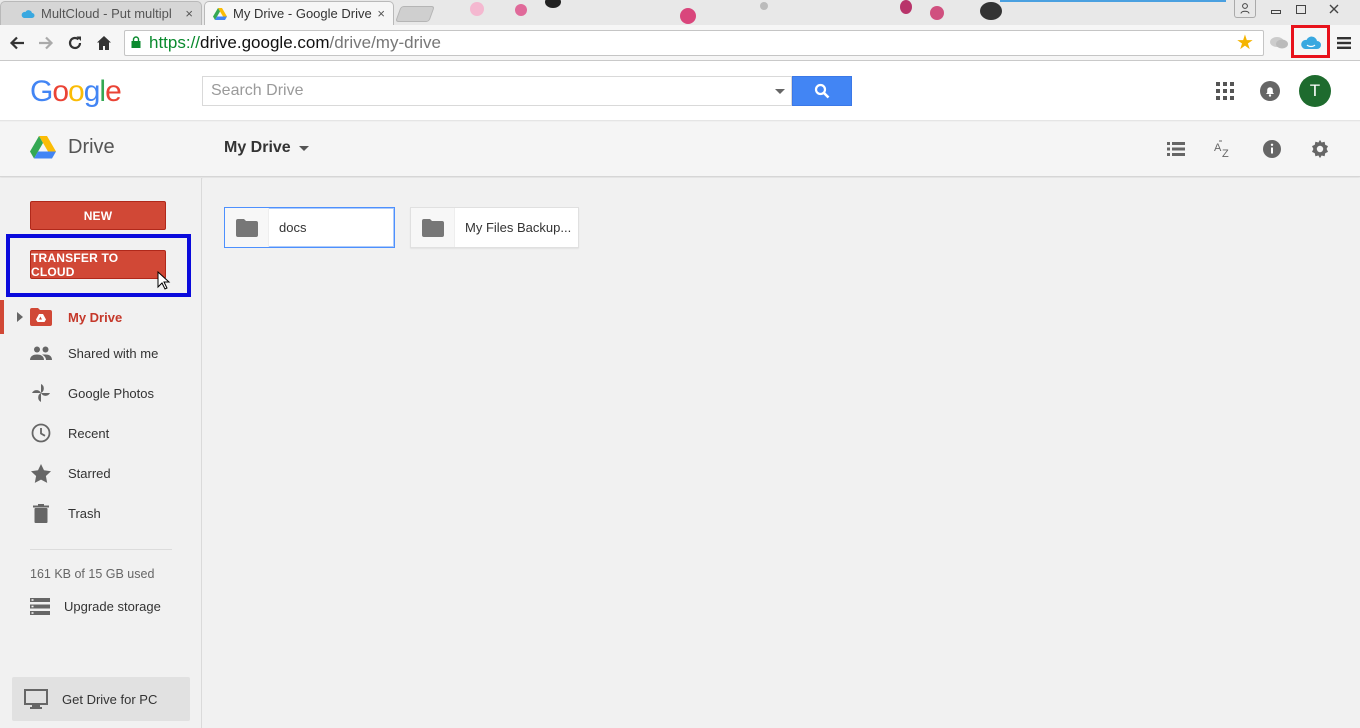  I want to click on google-logo: Google, so click(76, 92).